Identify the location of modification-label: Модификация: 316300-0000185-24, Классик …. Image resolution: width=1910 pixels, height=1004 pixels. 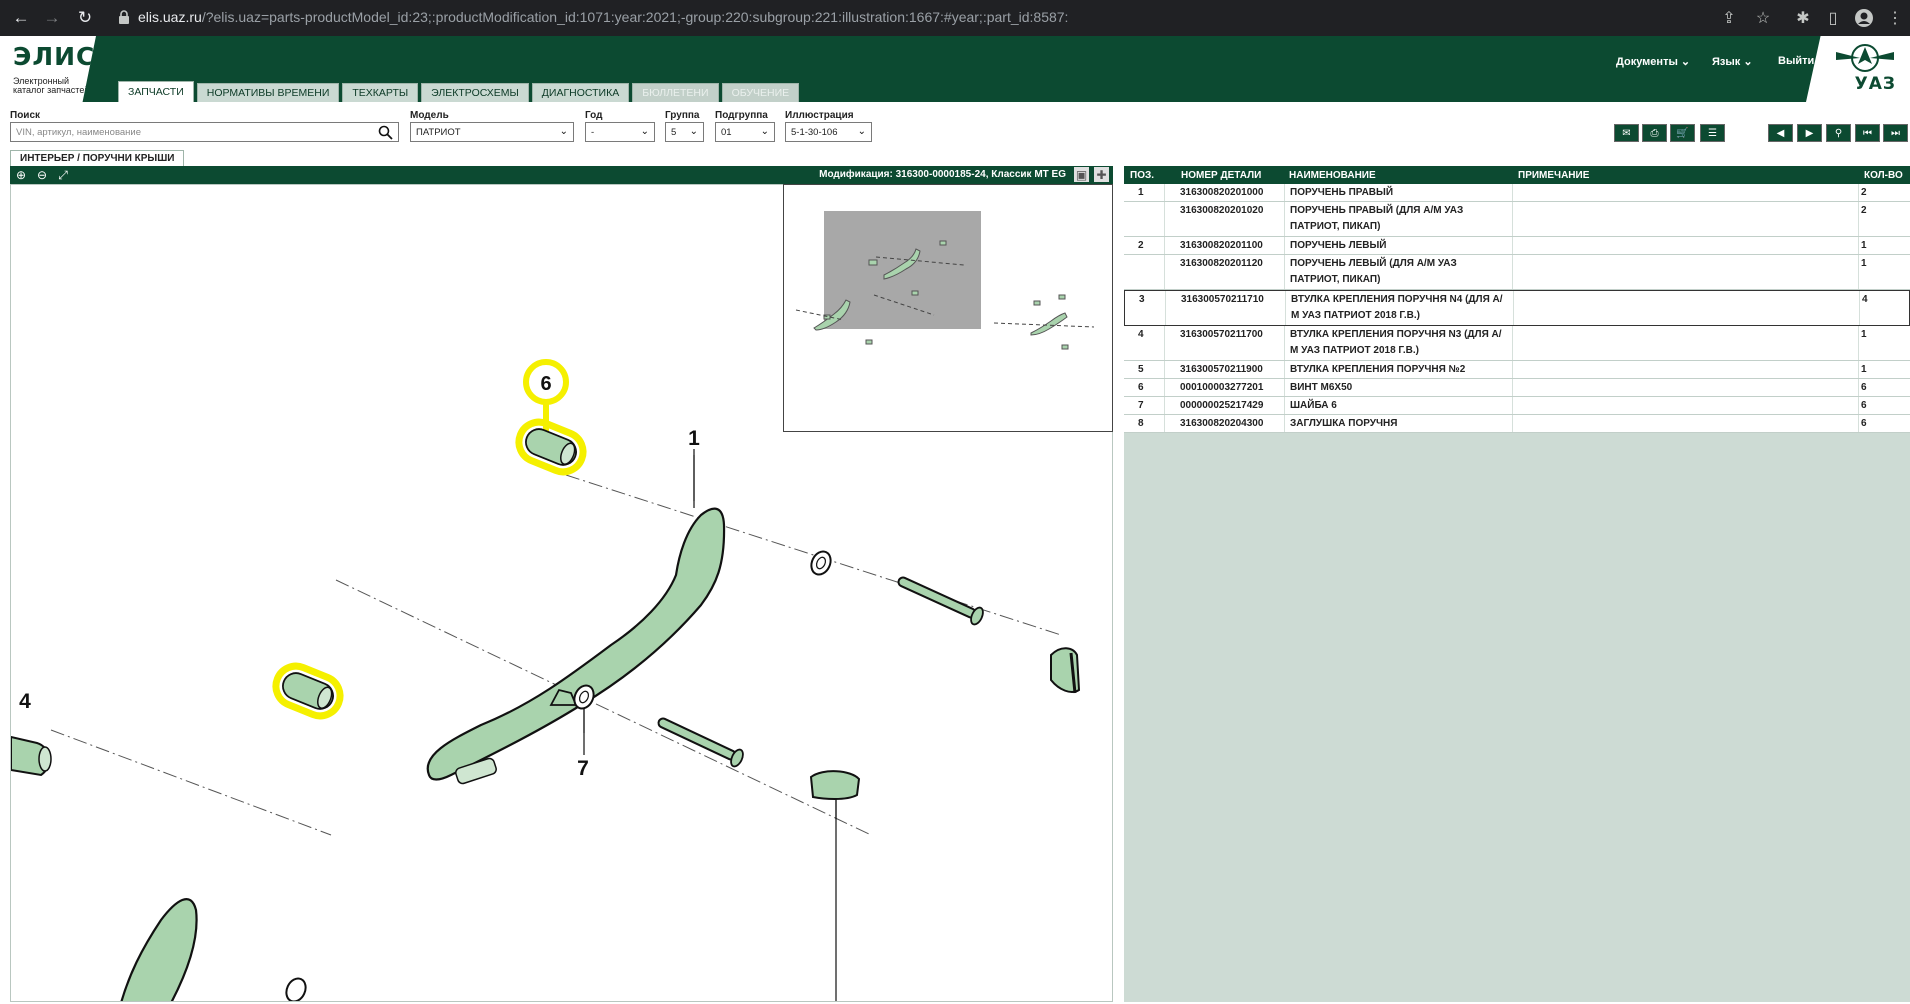
(942, 174).